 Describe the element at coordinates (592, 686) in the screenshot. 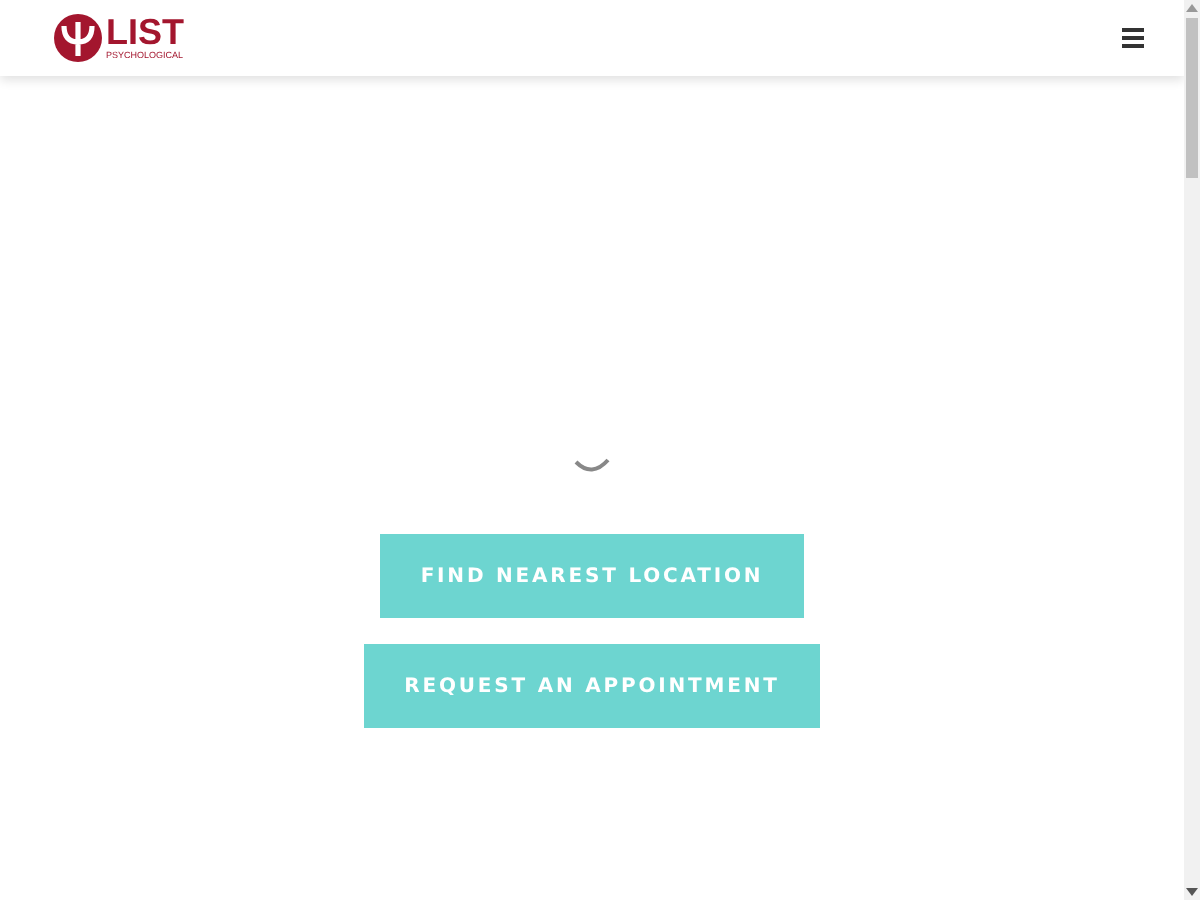

I see `cta-button: REQUEST AN APPOINTMENT` at that location.